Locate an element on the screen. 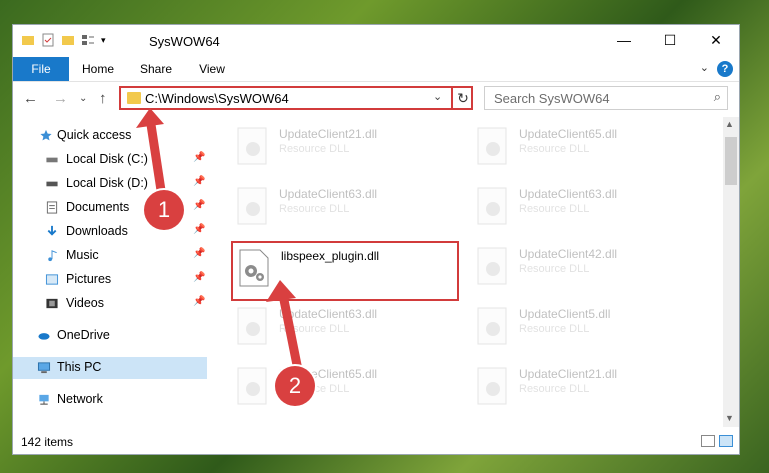 The width and height of the screenshot is (769, 473). sidebar-item-label: Downloads is located at coordinates (97, 231).